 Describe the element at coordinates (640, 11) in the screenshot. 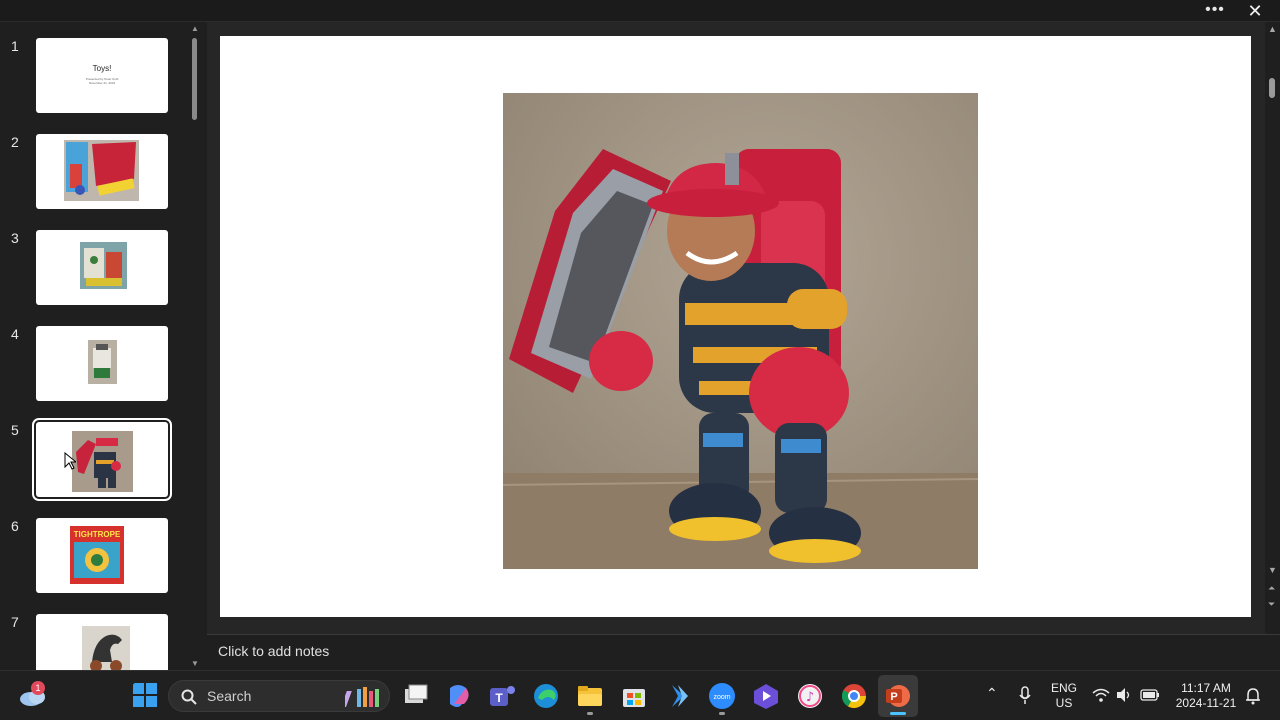

I see `window-title-bar: ••• ✕` at that location.